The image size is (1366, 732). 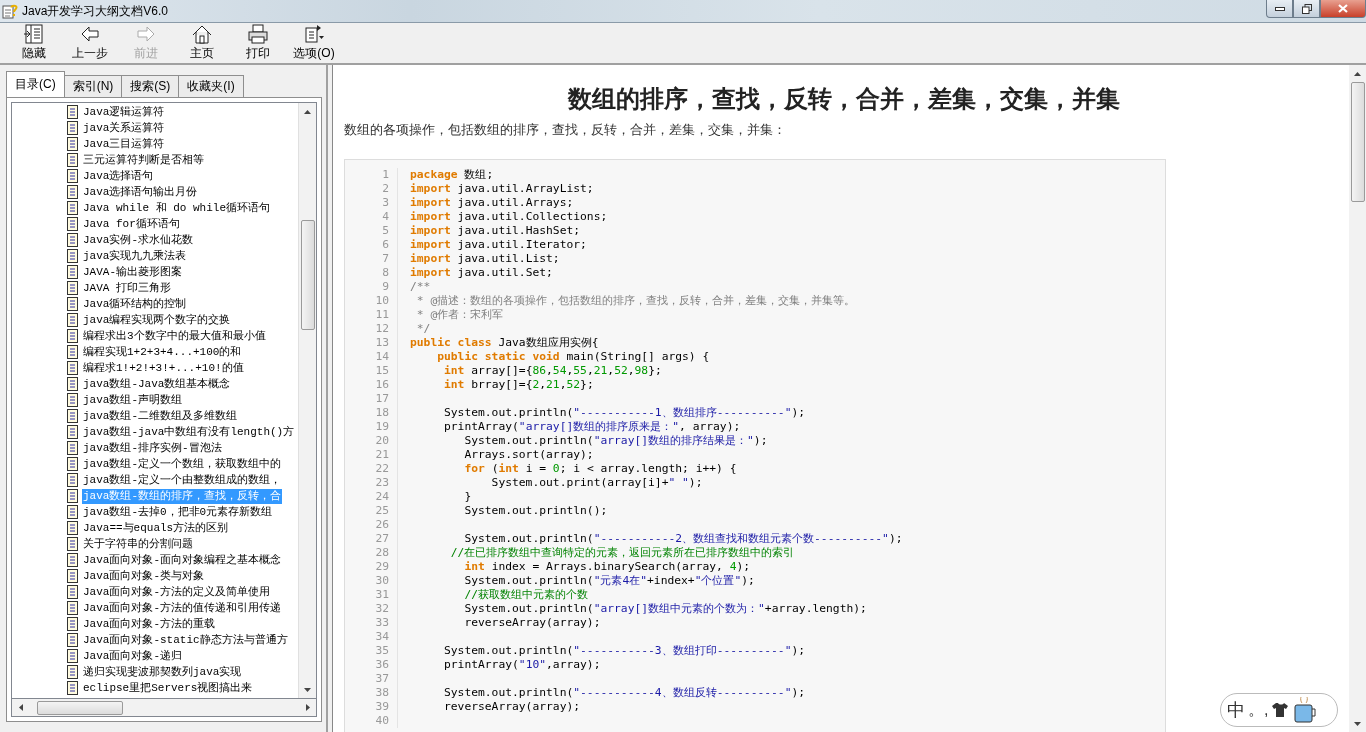 I want to click on tree-item: Java面向对象-方法的值传递和引用传递, so click(x=182, y=608).